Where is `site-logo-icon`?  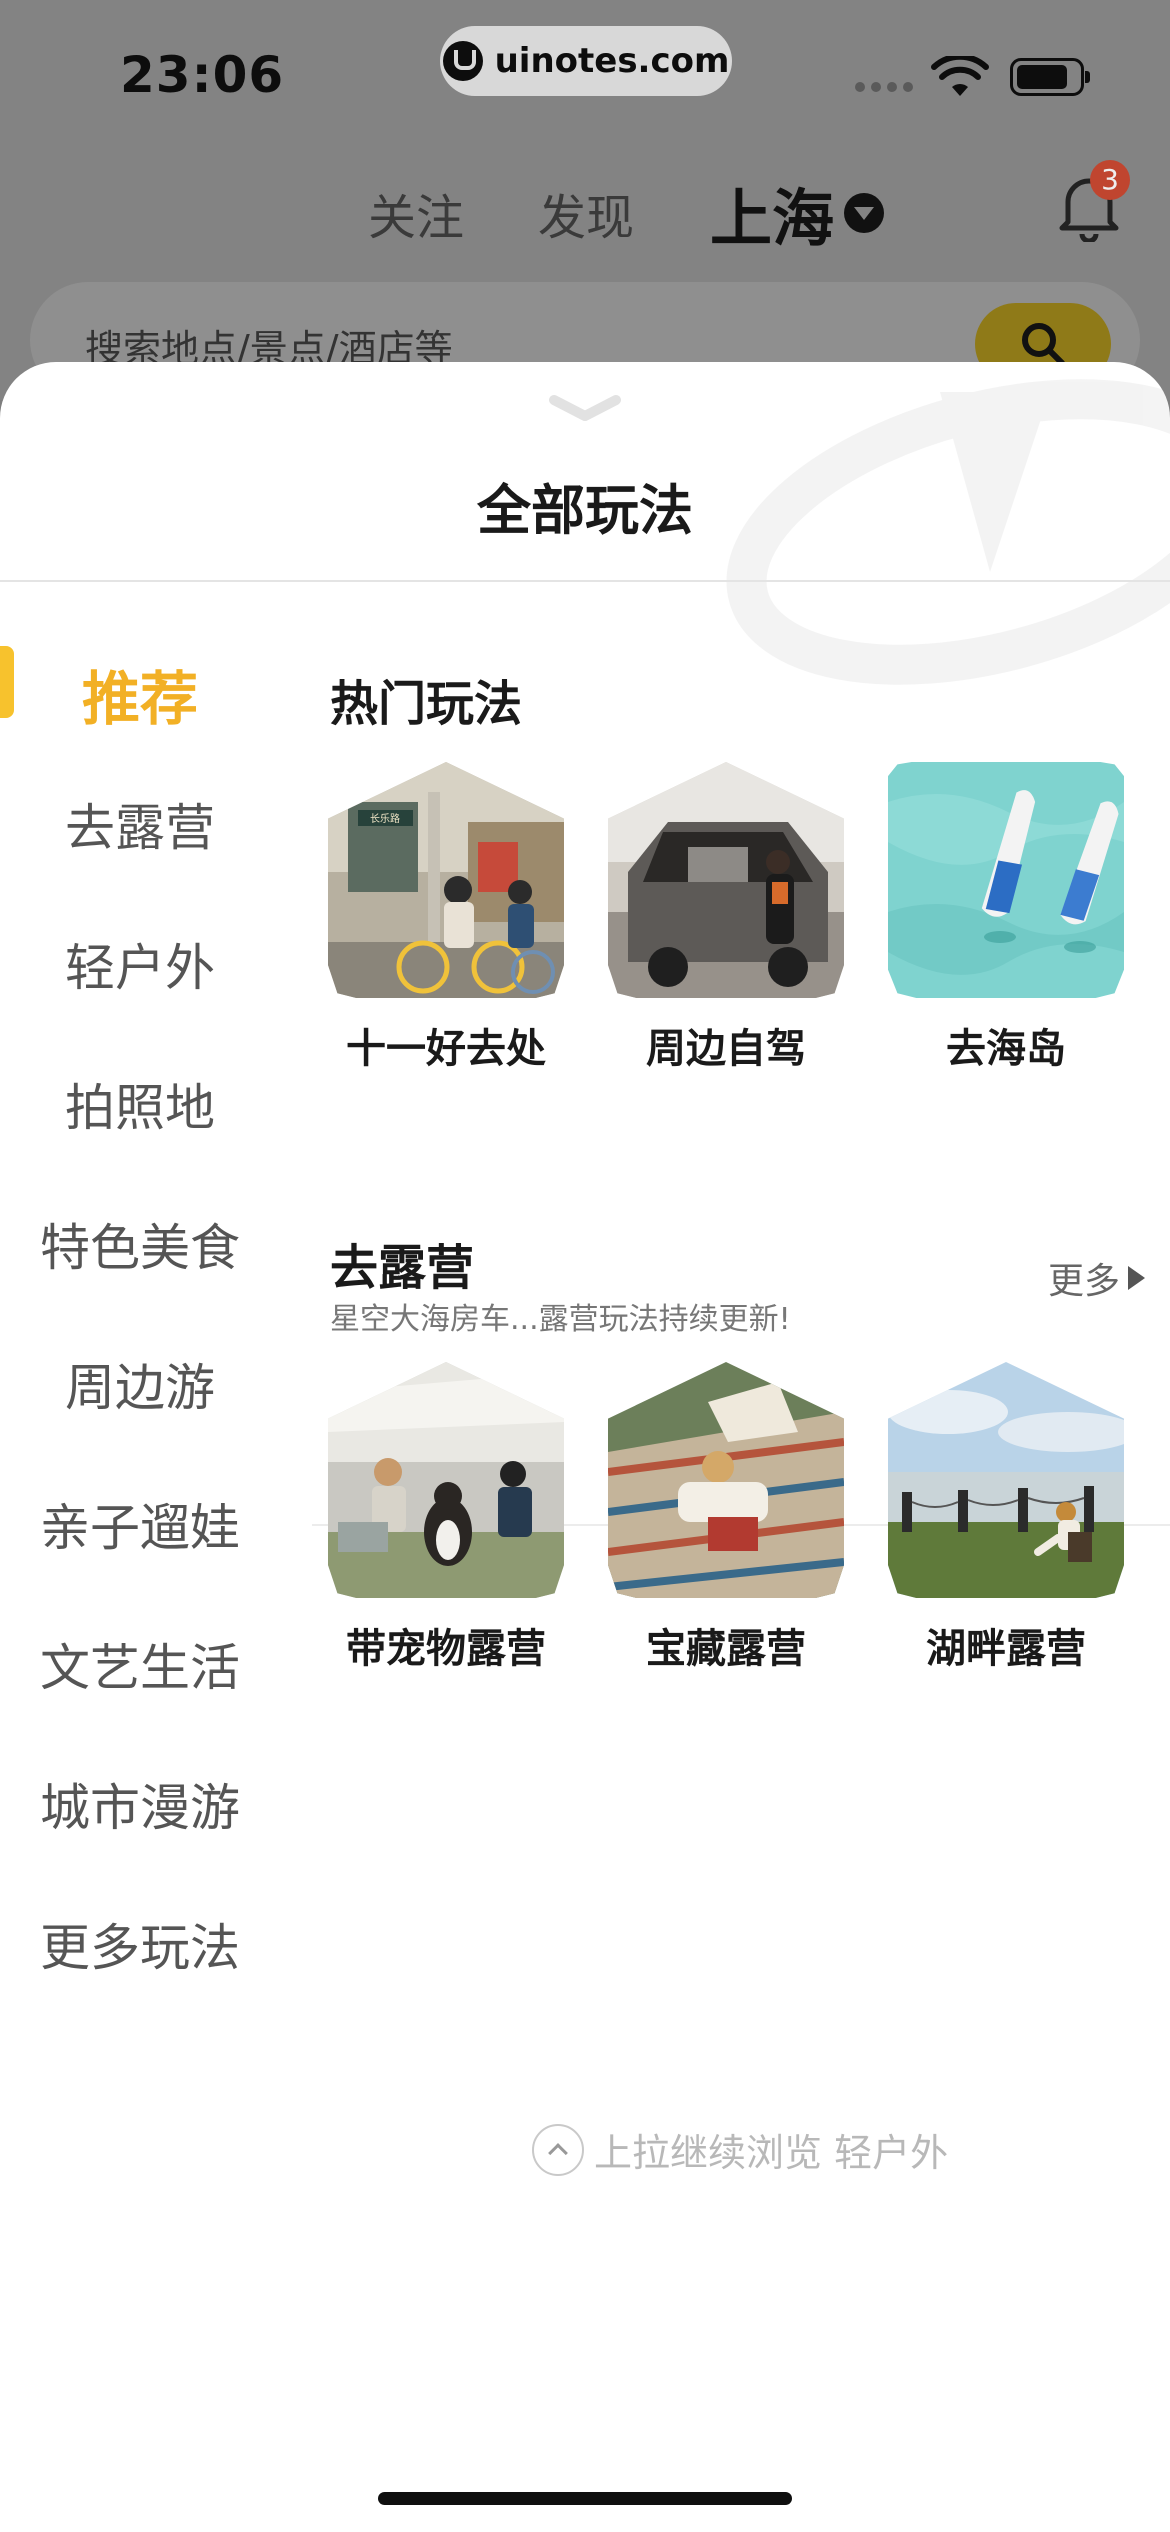 site-logo-icon is located at coordinates (462, 61).